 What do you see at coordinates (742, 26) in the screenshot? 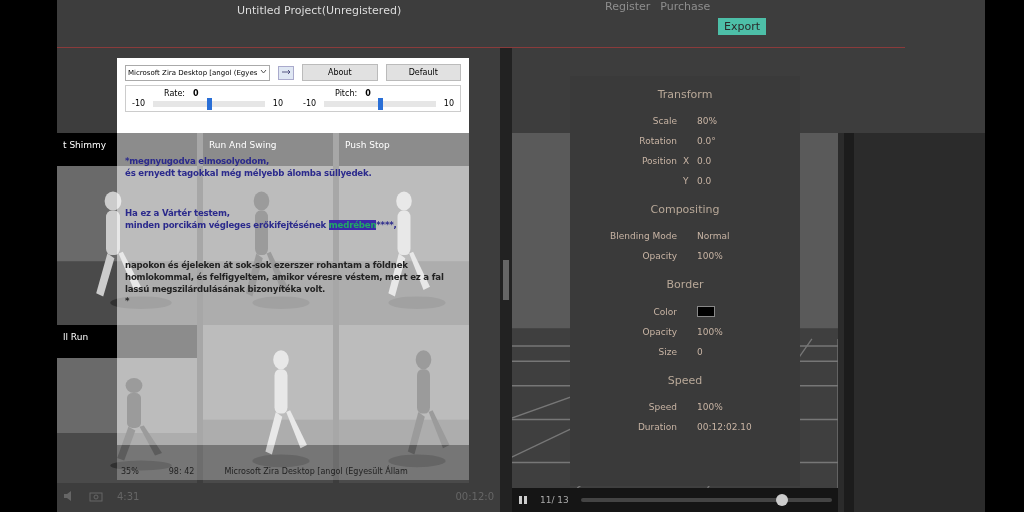
I see `export-button: Export` at bounding box center [742, 26].